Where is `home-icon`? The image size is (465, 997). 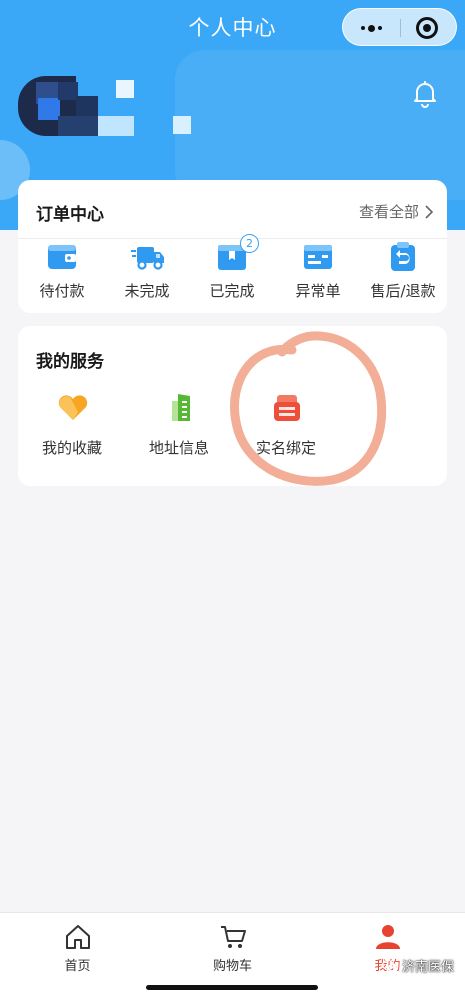 home-icon is located at coordinates (78, 937).